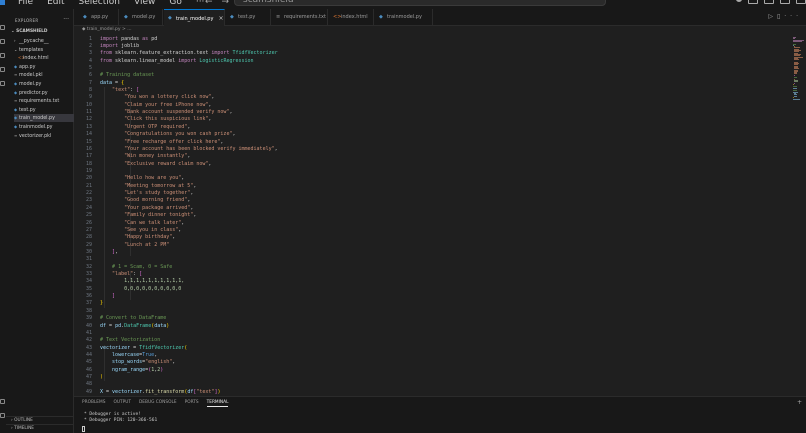 Image resolution: width=806 pixels, height=433 pixels. What do you see at coordinates (99, 4) in the screenshot?
I see `menu-item: Selection` at bounding box center [99, 4].